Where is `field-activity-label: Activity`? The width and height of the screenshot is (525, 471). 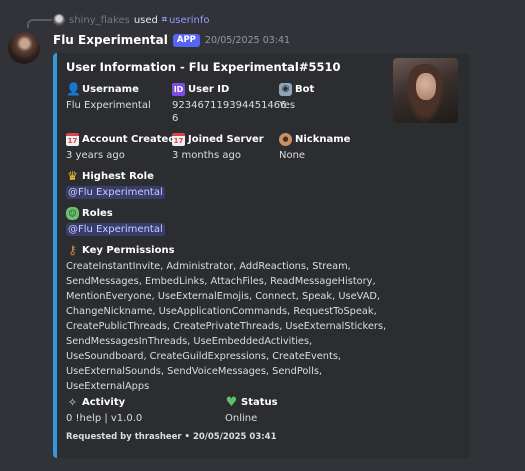 field-activity-label: Activity is located at coordinates (104, 402).